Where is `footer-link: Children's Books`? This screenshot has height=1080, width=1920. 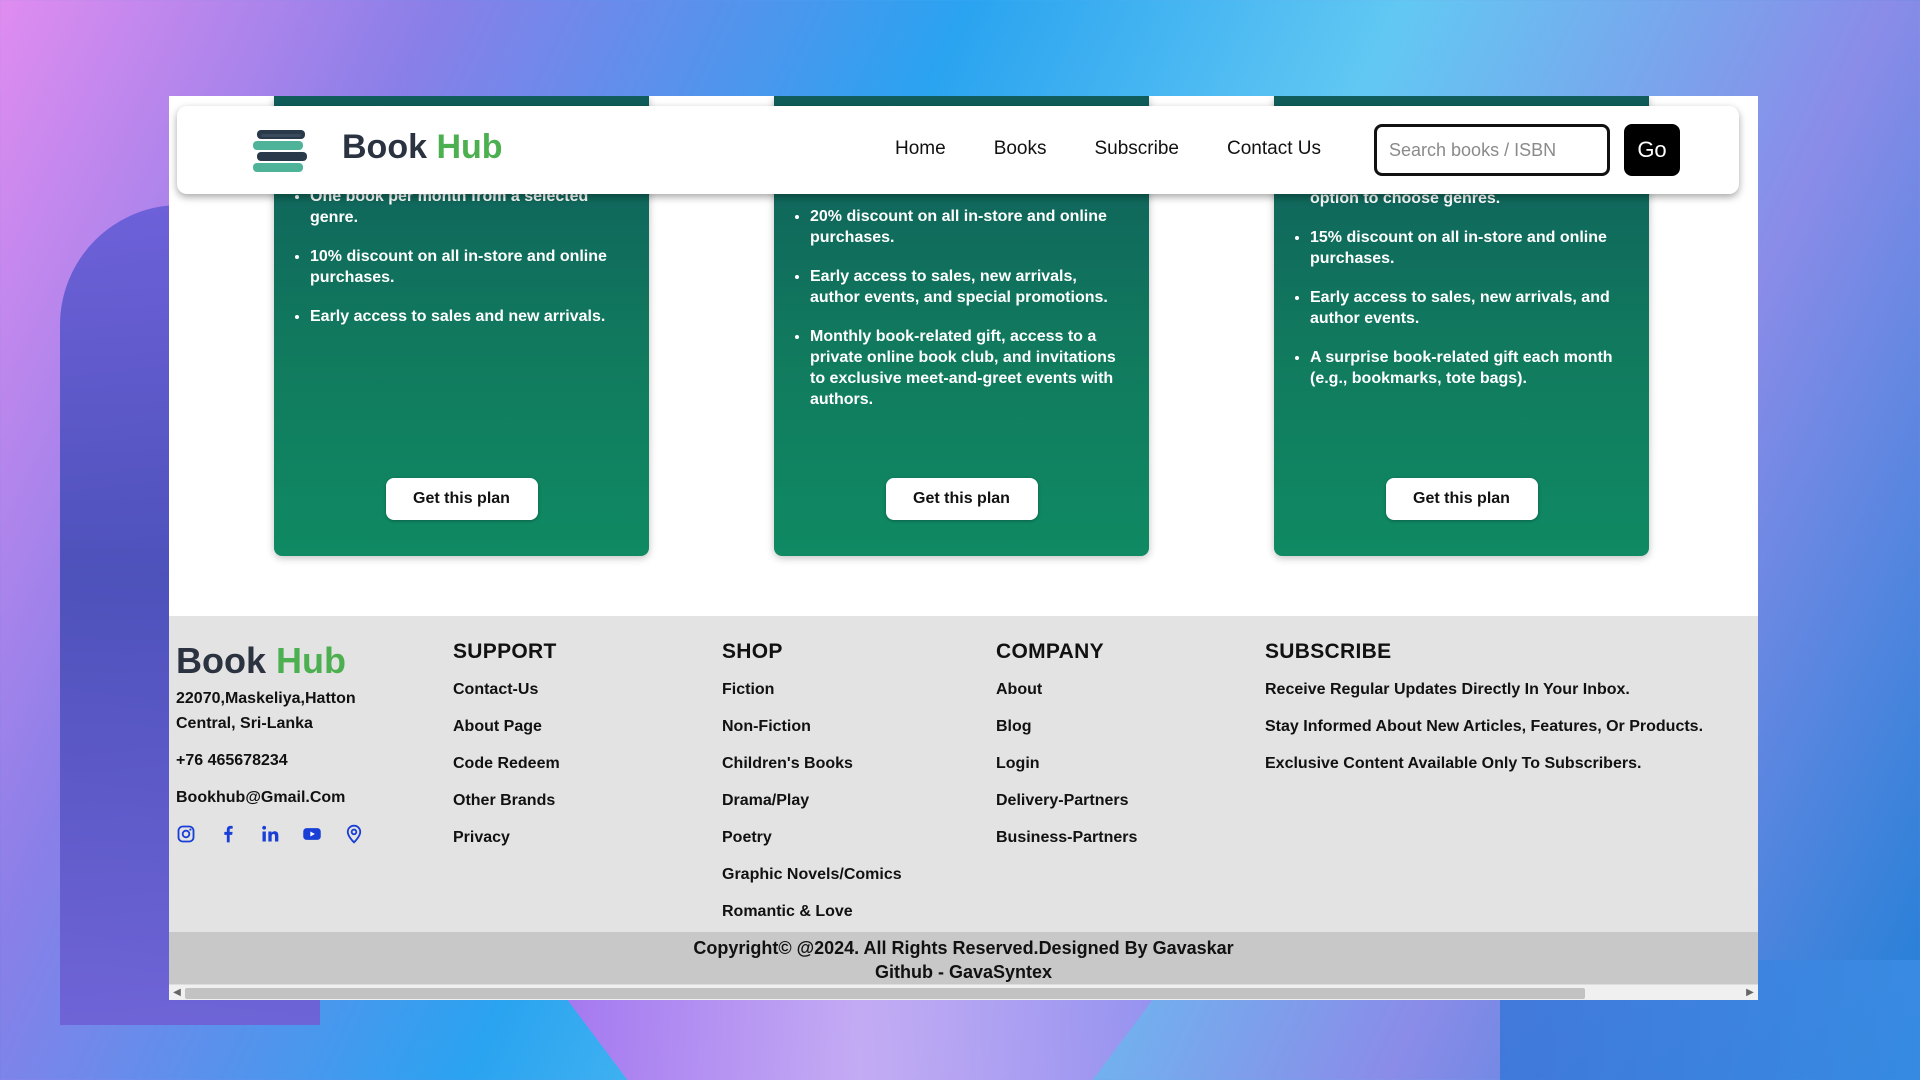 footer-link: Children's Books is located at coordinates (812, 763).